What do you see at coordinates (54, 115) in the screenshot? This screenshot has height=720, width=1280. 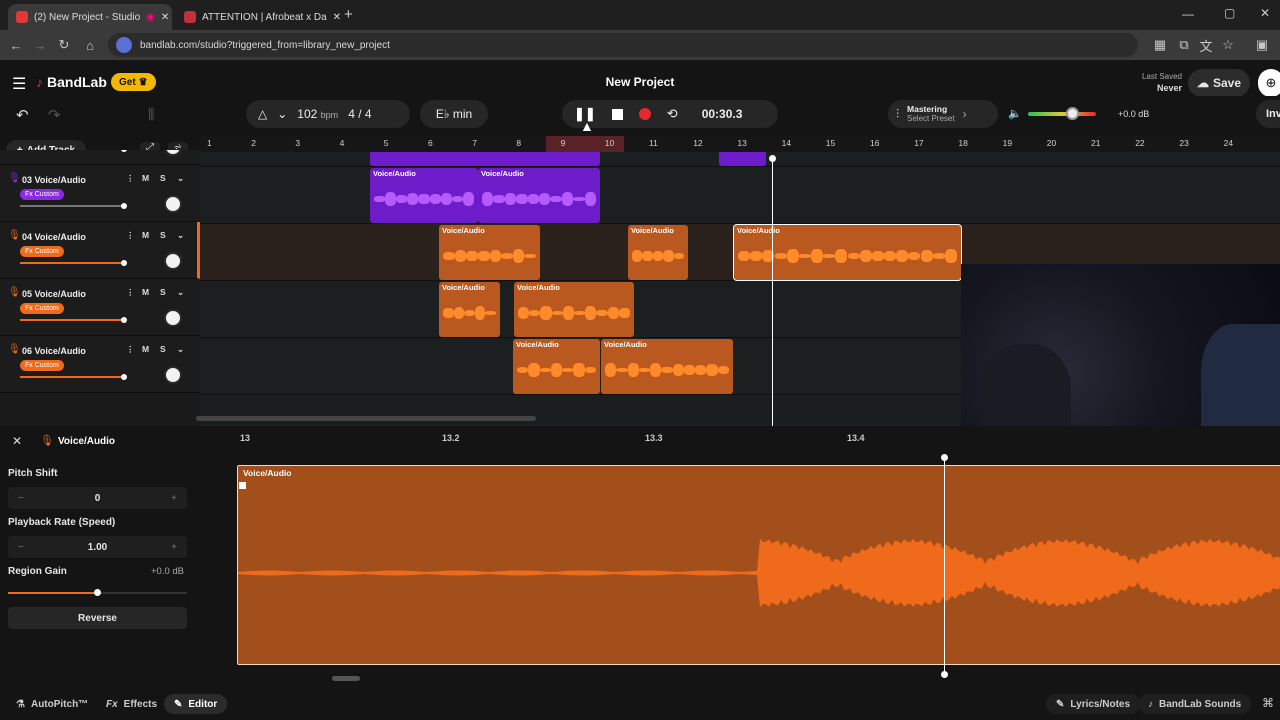 I see `redo-icon: ↷` at bounding box center [54, 115].